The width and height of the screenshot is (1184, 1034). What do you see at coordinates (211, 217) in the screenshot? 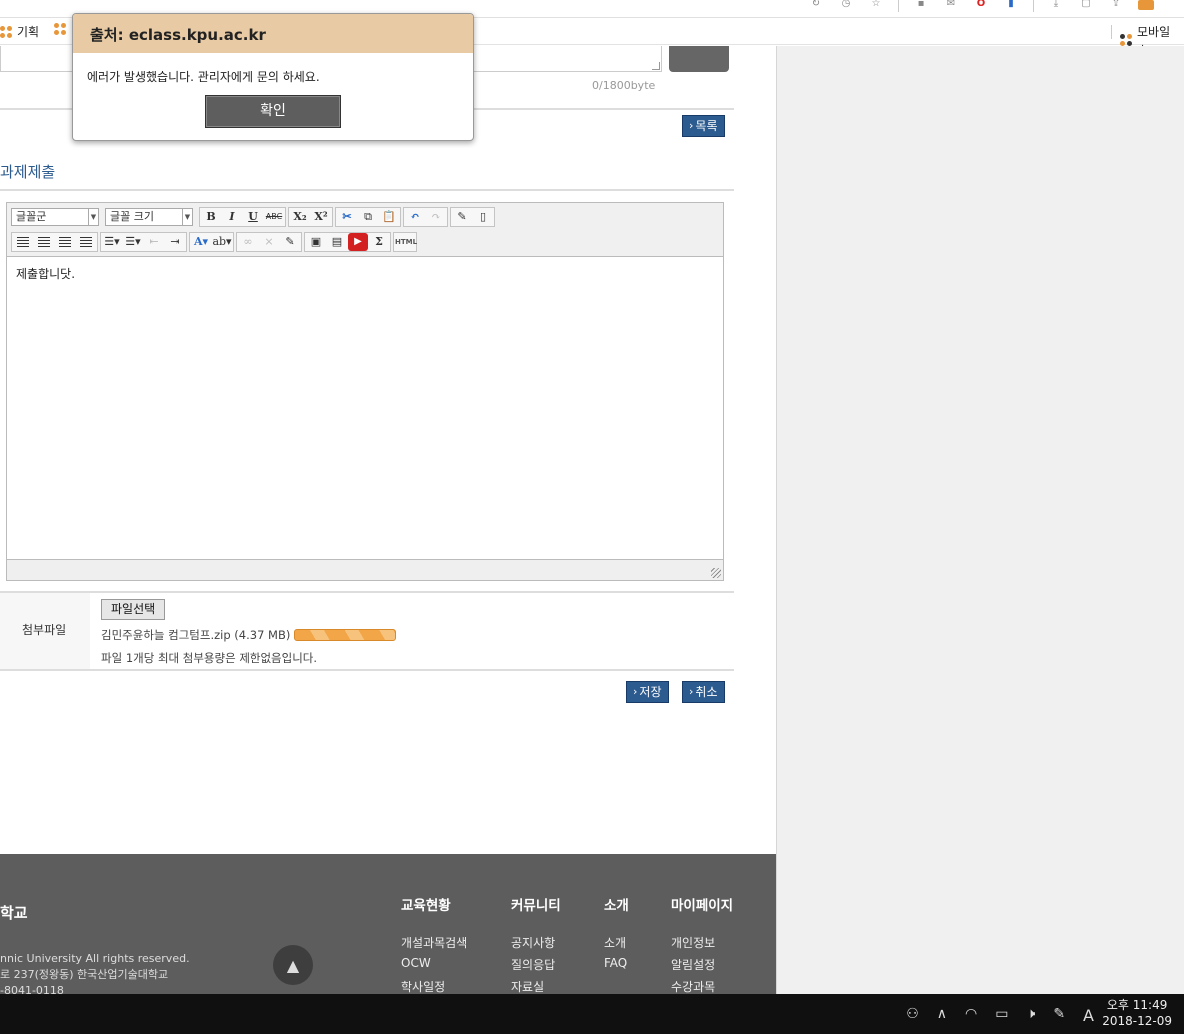
I see `bold-icon: B` at bounding box center [211, 217].